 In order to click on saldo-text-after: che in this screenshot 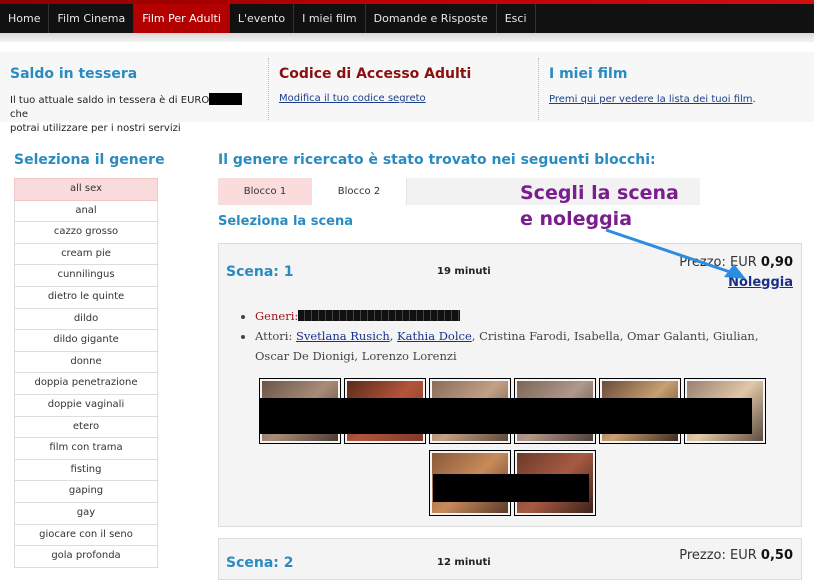, I will do `click(19, 114)`.